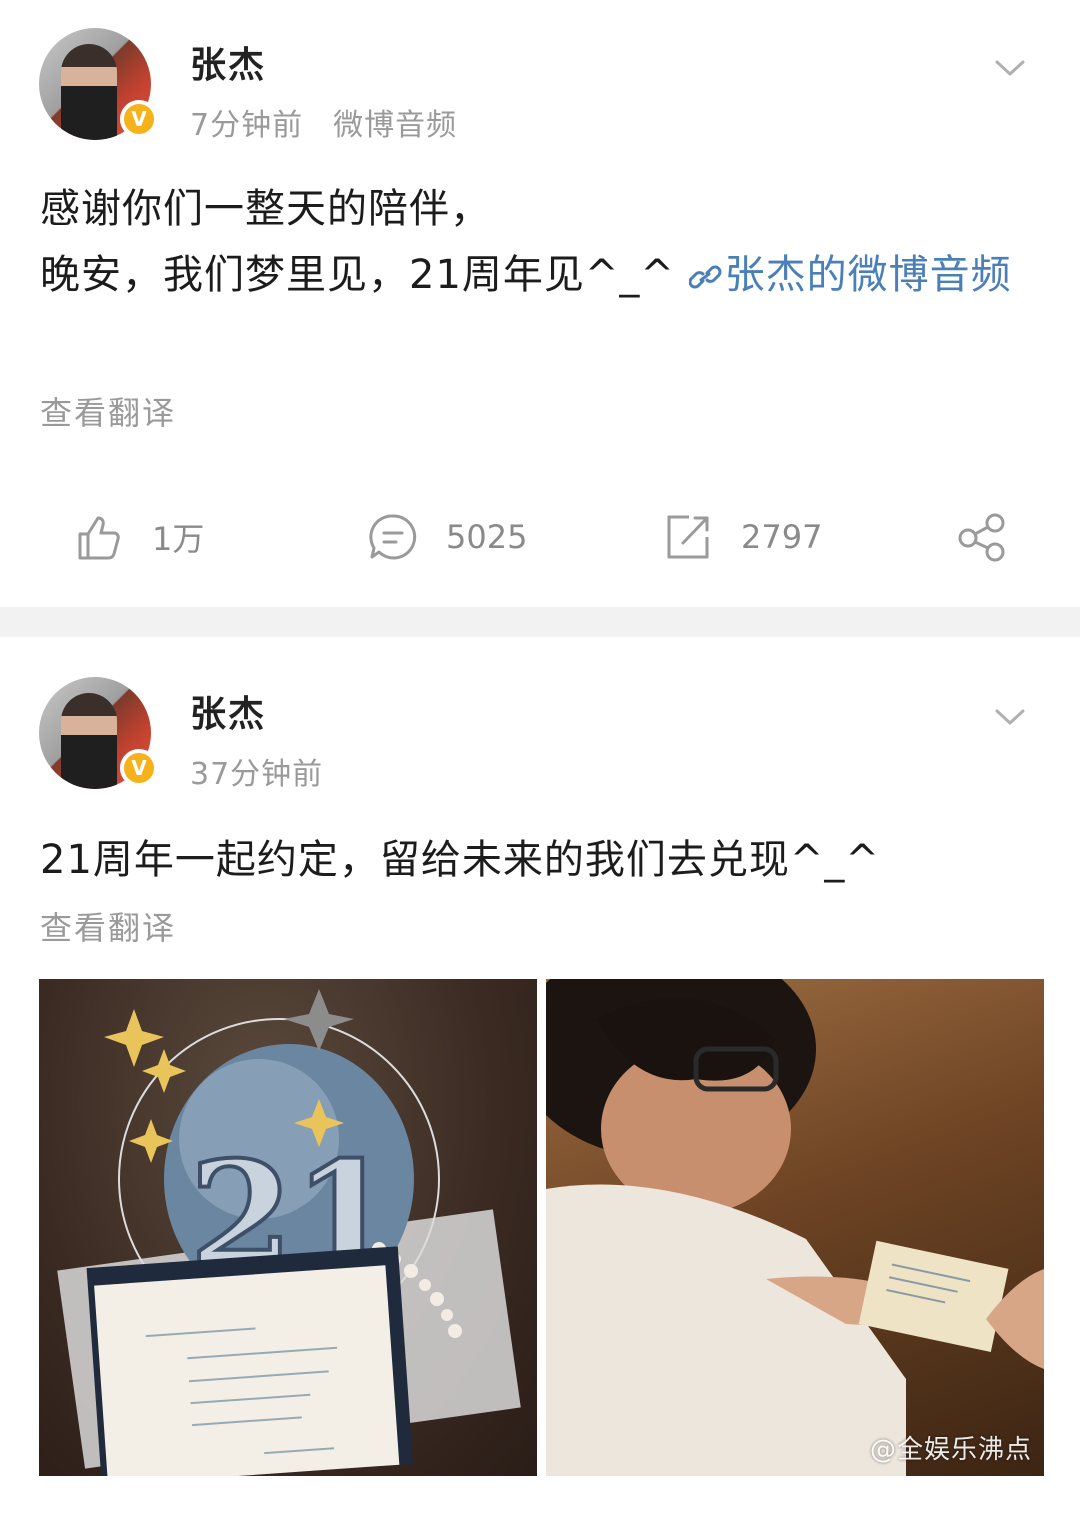 Image resolution: width=1080 pixels, height=1515 pixels. I want to click on audio-link-text: 张杰的微博音频, so click(868, 275).